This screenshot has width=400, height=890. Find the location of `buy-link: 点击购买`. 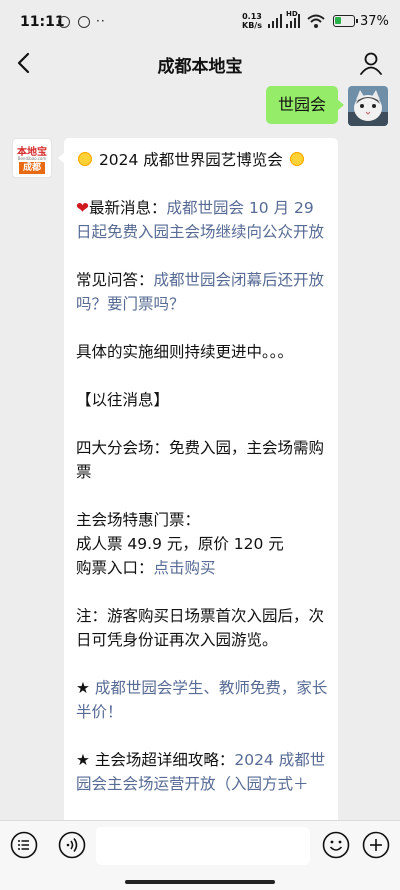

buy-link: 点击购买 is located at coordinates (185, 568).